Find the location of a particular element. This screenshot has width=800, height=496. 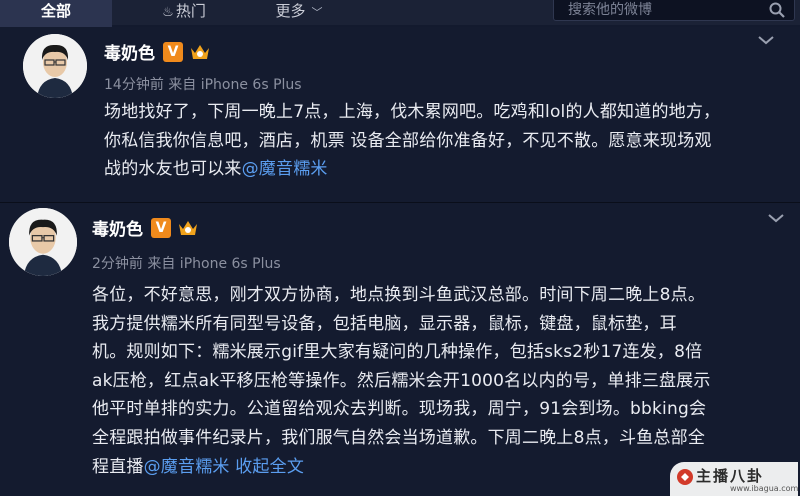

post-meta: 14分钟前 来自 iPhone 6s Plus is located at coordinates (203, 85).